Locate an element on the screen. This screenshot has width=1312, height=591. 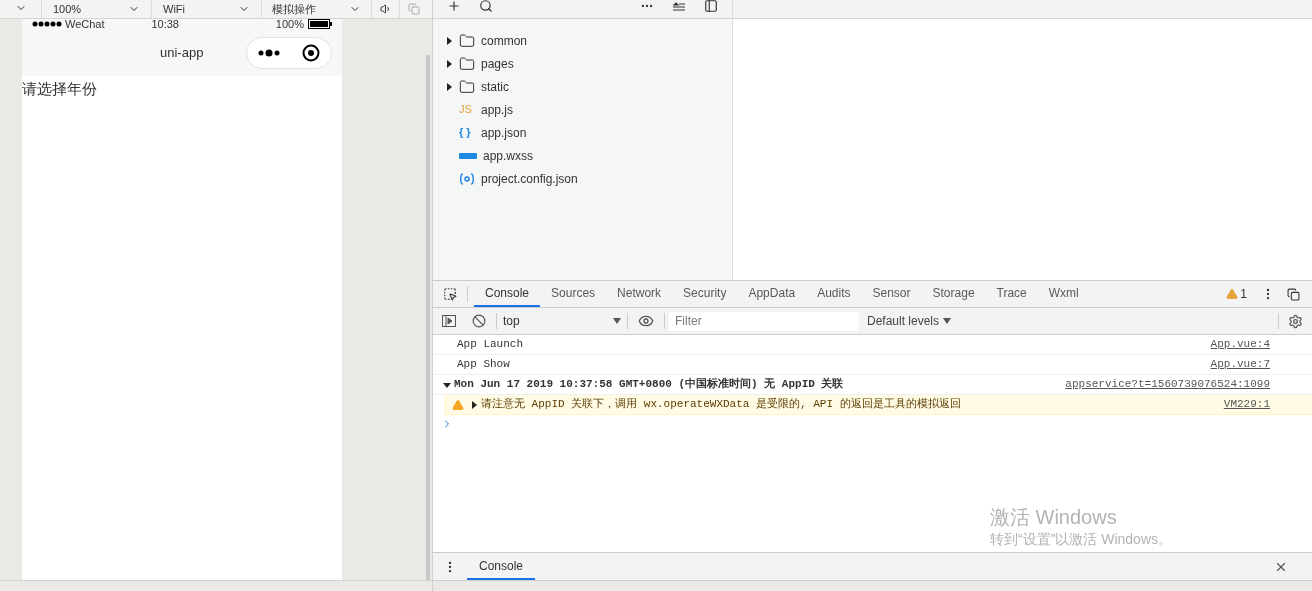
activation-title: 激活 Windows is located at coordinates (1054, 517).